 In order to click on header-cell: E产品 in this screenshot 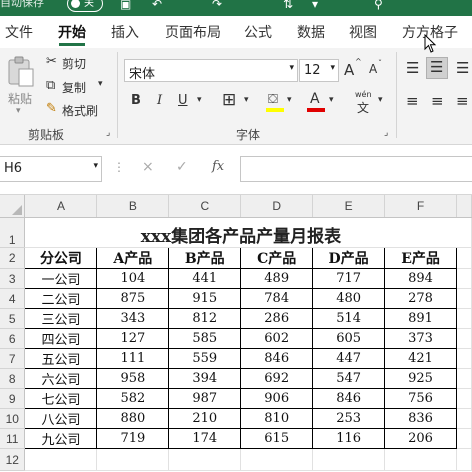, I will do `click(420, 258)`.